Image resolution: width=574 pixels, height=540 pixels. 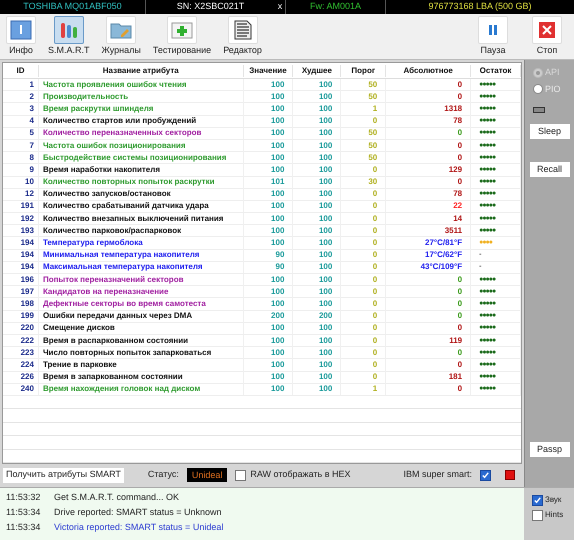 What do you see at coordinates (141, 267) in the screenshot?
I see `attribute-name: Максимальная температура накопителя` at bounding box center [141, 267].